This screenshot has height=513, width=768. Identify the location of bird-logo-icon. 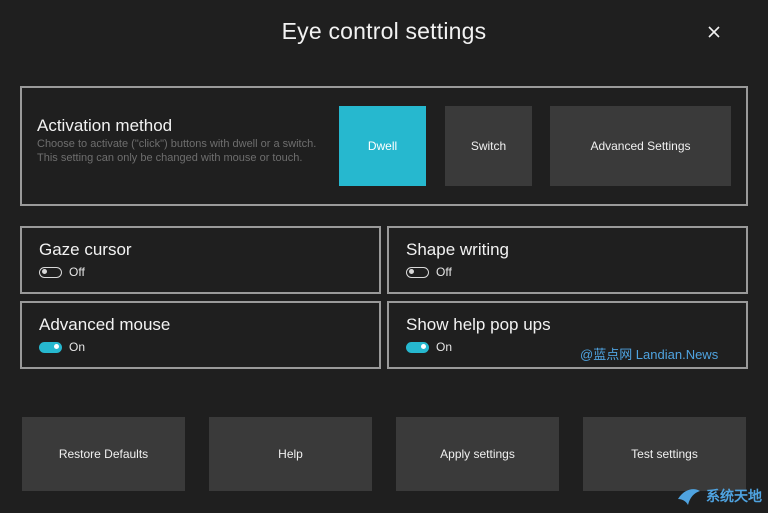
(689, 497).